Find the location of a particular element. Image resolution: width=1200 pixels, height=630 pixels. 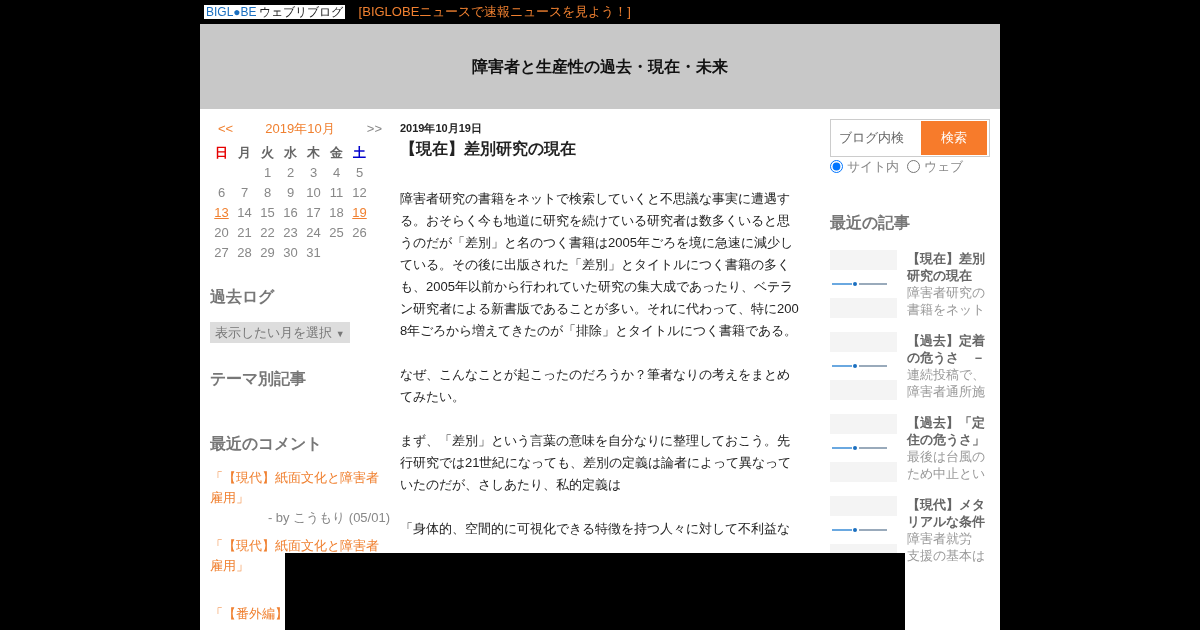

calendar-day: 5 is located at coordinates (359, 172).